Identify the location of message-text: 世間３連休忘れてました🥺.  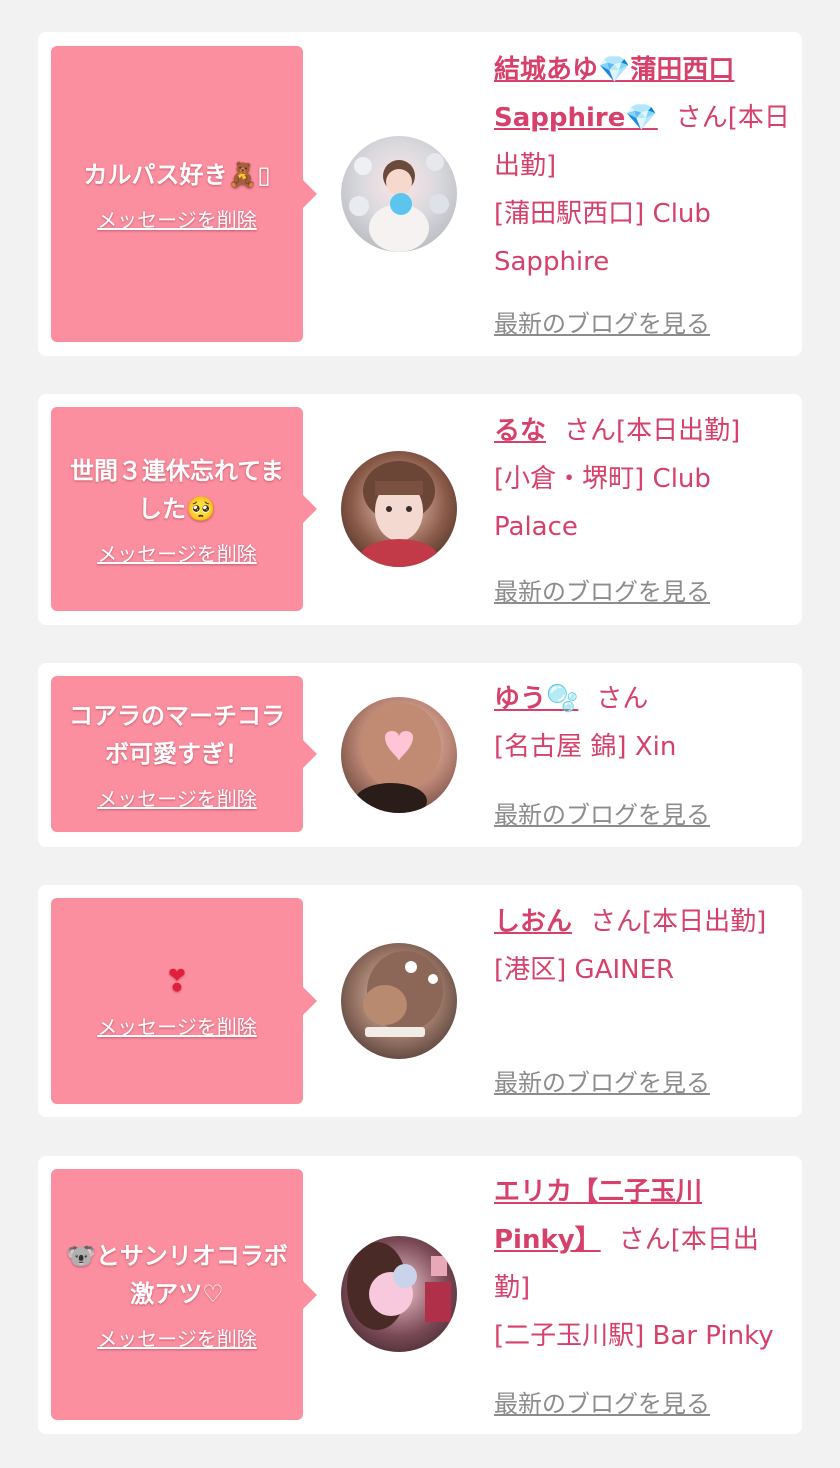
(177, 489).